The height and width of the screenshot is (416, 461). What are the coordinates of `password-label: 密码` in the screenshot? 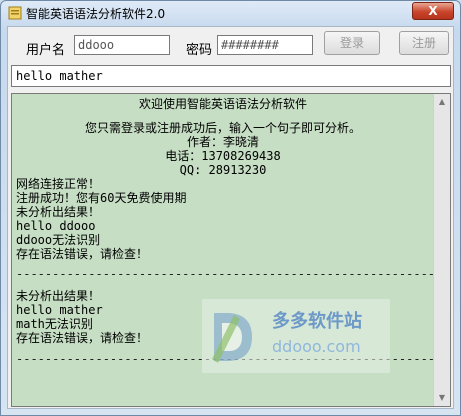 It's located at (199, 50).